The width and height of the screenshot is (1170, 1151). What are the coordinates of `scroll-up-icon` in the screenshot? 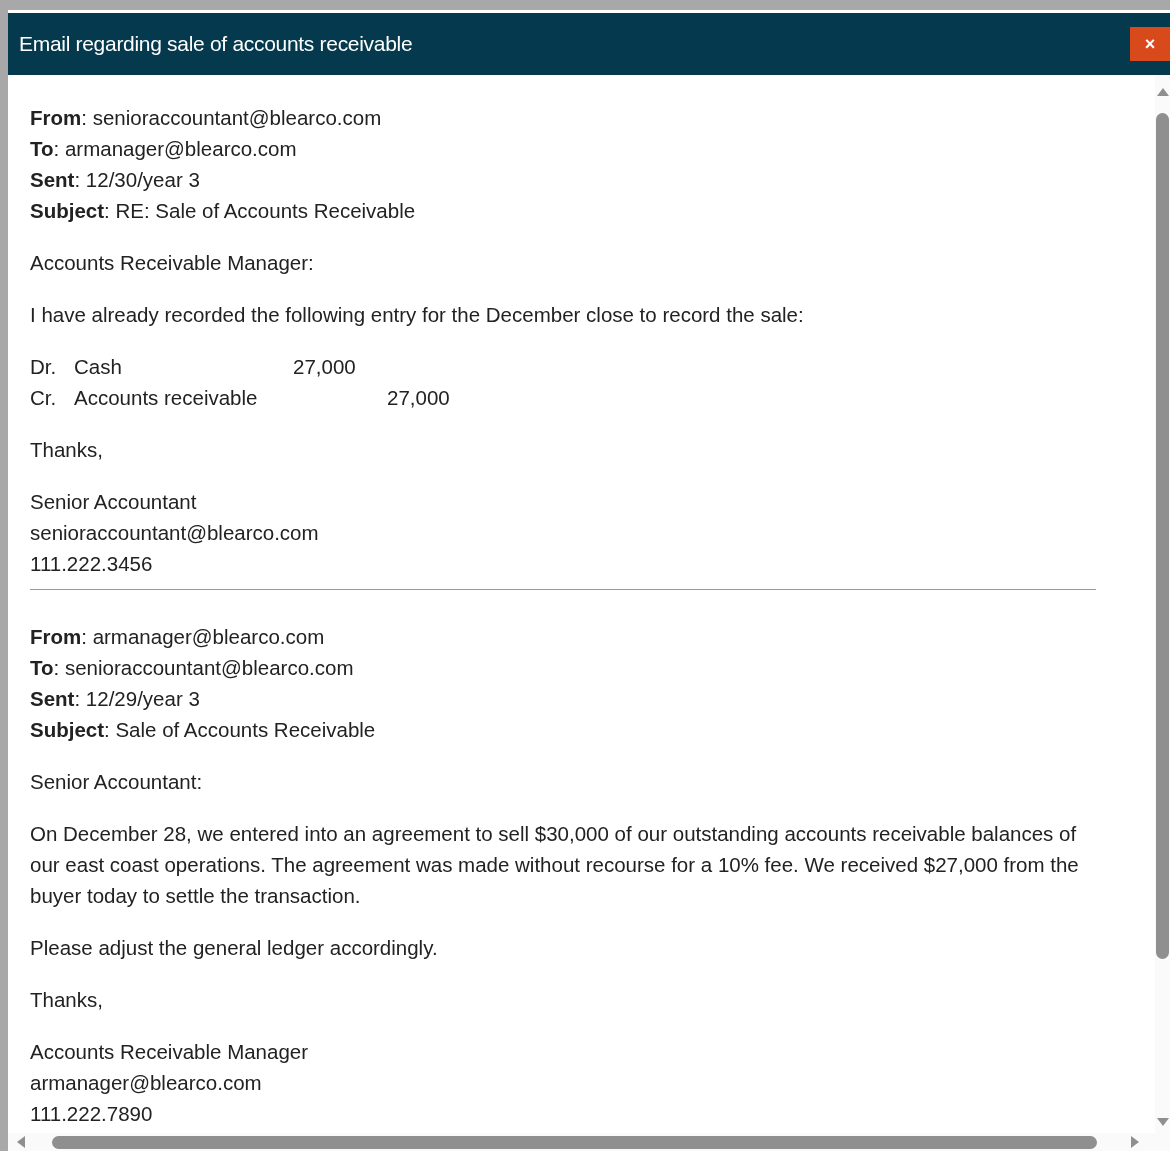 It's located at (1162, 92).